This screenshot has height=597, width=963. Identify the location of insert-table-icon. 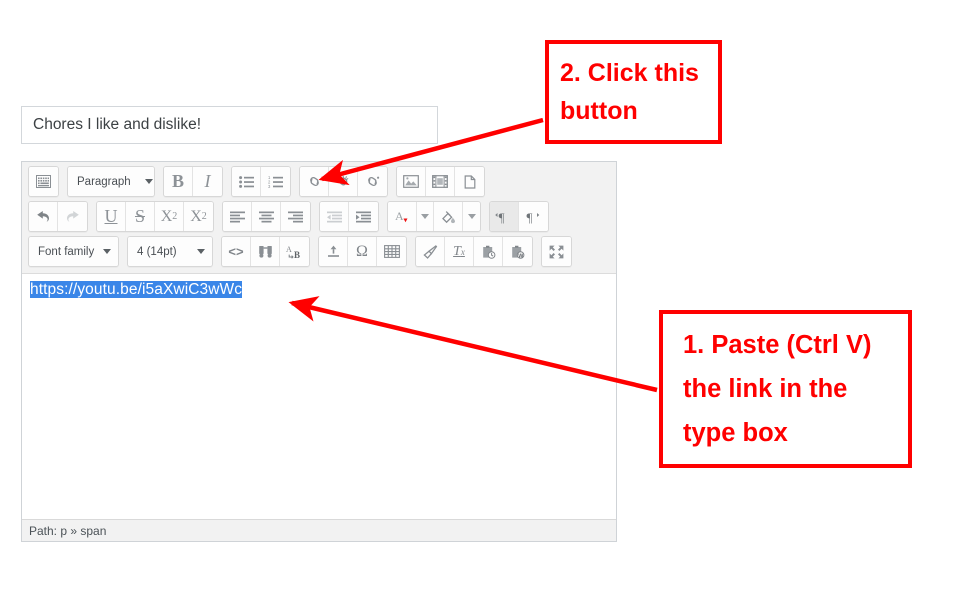
(391, 251).